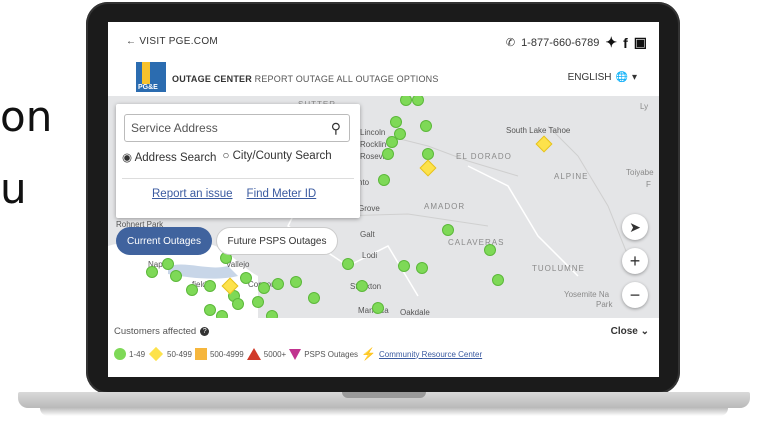 The height and width of the screenshot is (425, 762). I want to click on search-icon: ⚲, so click(336, 128).